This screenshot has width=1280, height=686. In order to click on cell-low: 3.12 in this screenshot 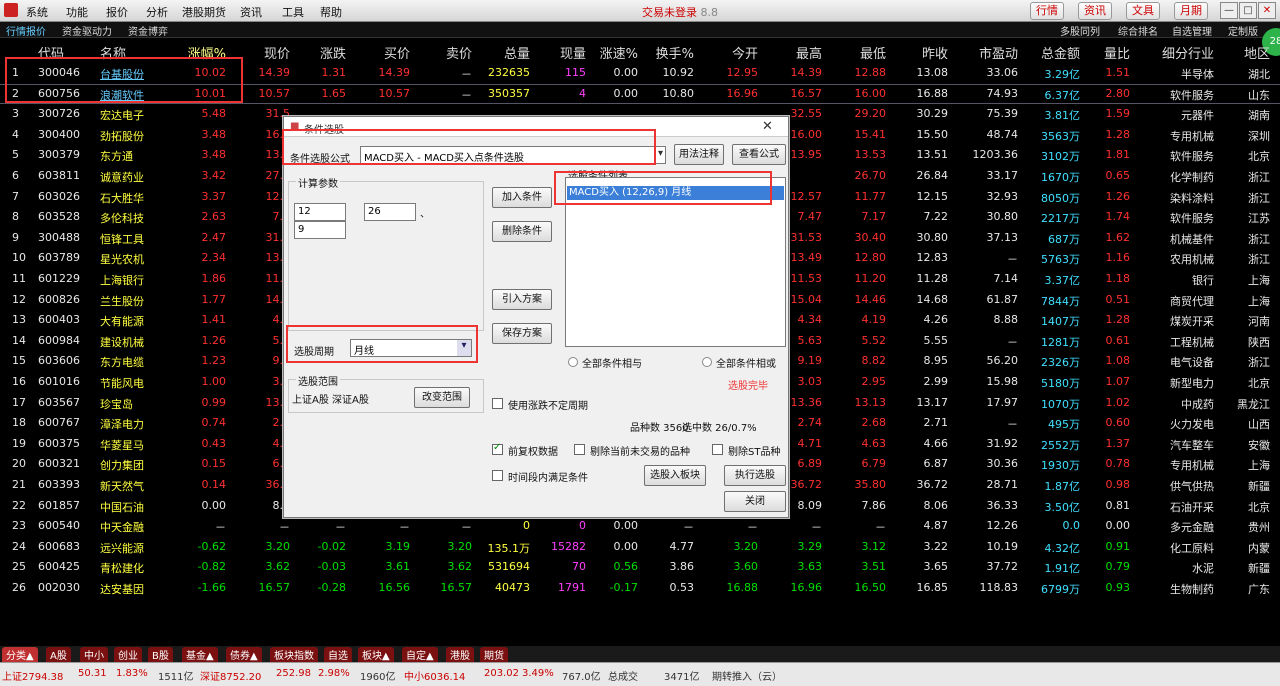, I will do `click(874, 546)`.